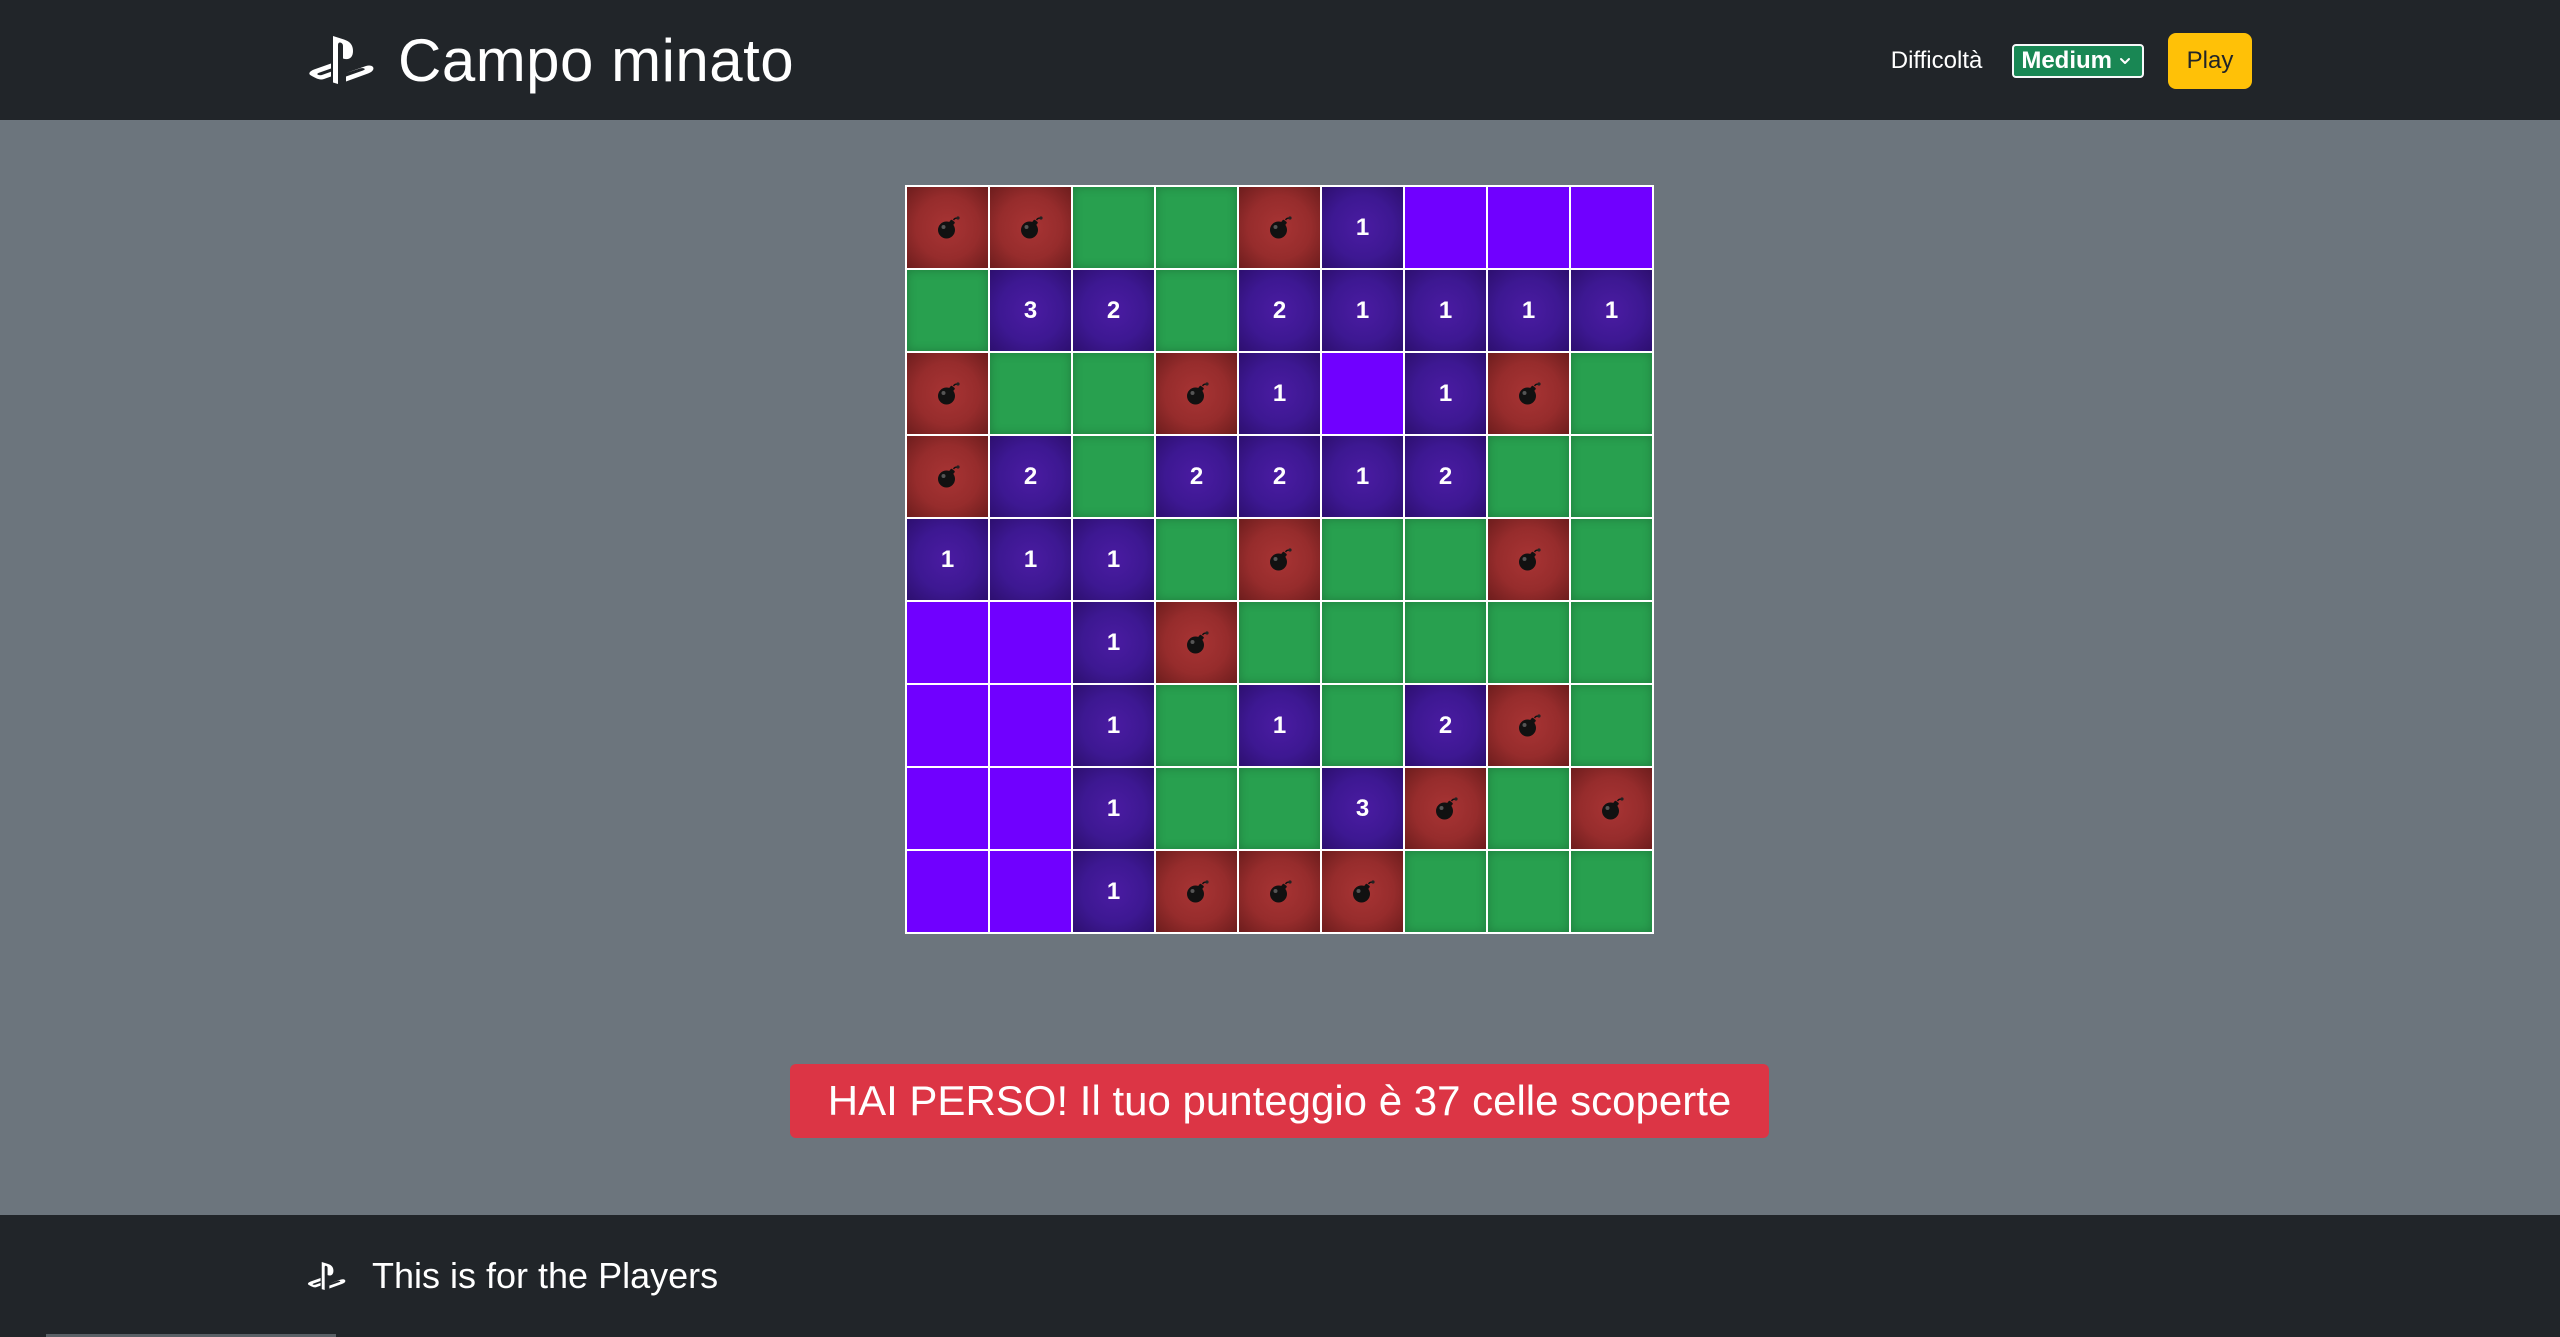 The width and height of the screenshot is (2560, 1337). Describe the element at coordinates (512, 1276) in the screenshot. I see `footer-brand: This is for the Players` at that location.